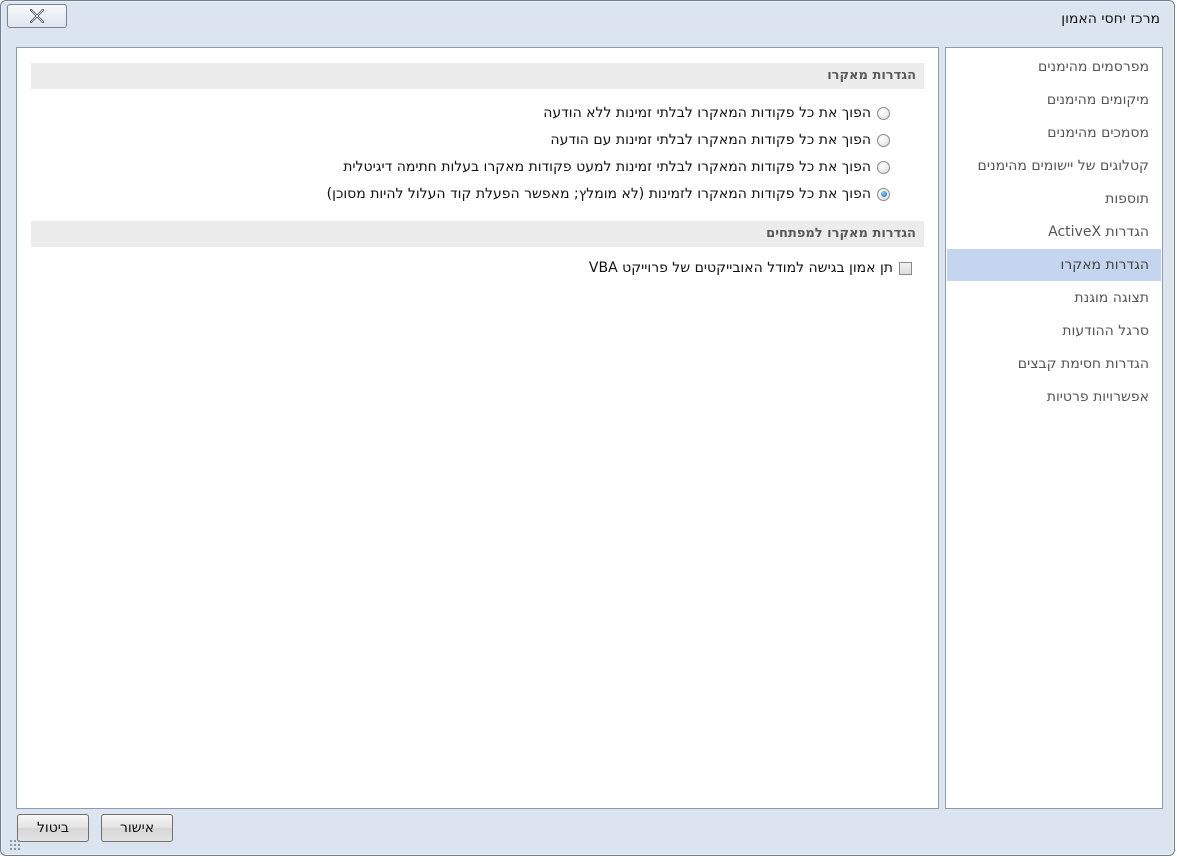 The width and height of the screenshot is (1177, 862). What do you see at coordinates (477, 234) in the screenshot?
I see `developer-macro-settings-header: הגדרות מאקרו למפתחים` at bounding box center [477, 234].